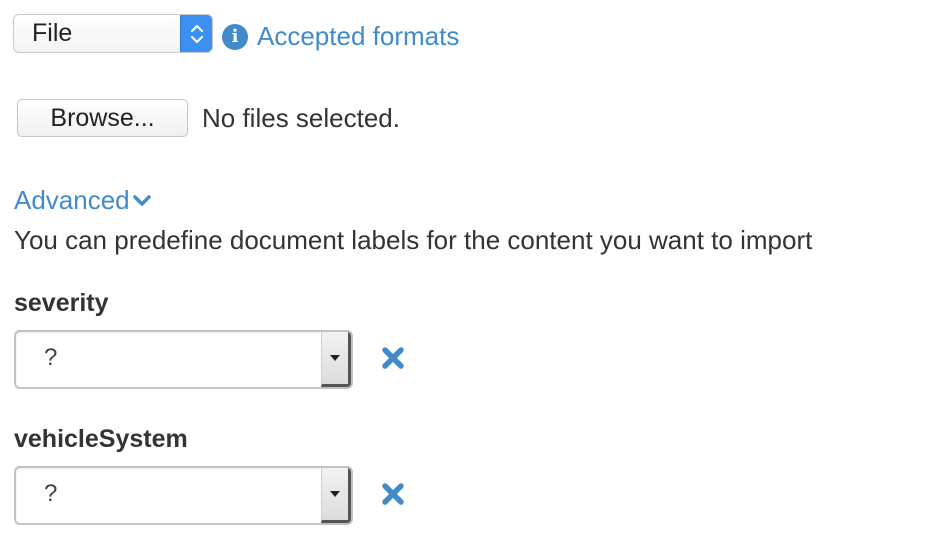 The width and height of the screenshot is (936, 546). Describe the element at coordinates (358, 36) in the screenshot. I see `accepted-formats-label: Accepted formats` at that location.